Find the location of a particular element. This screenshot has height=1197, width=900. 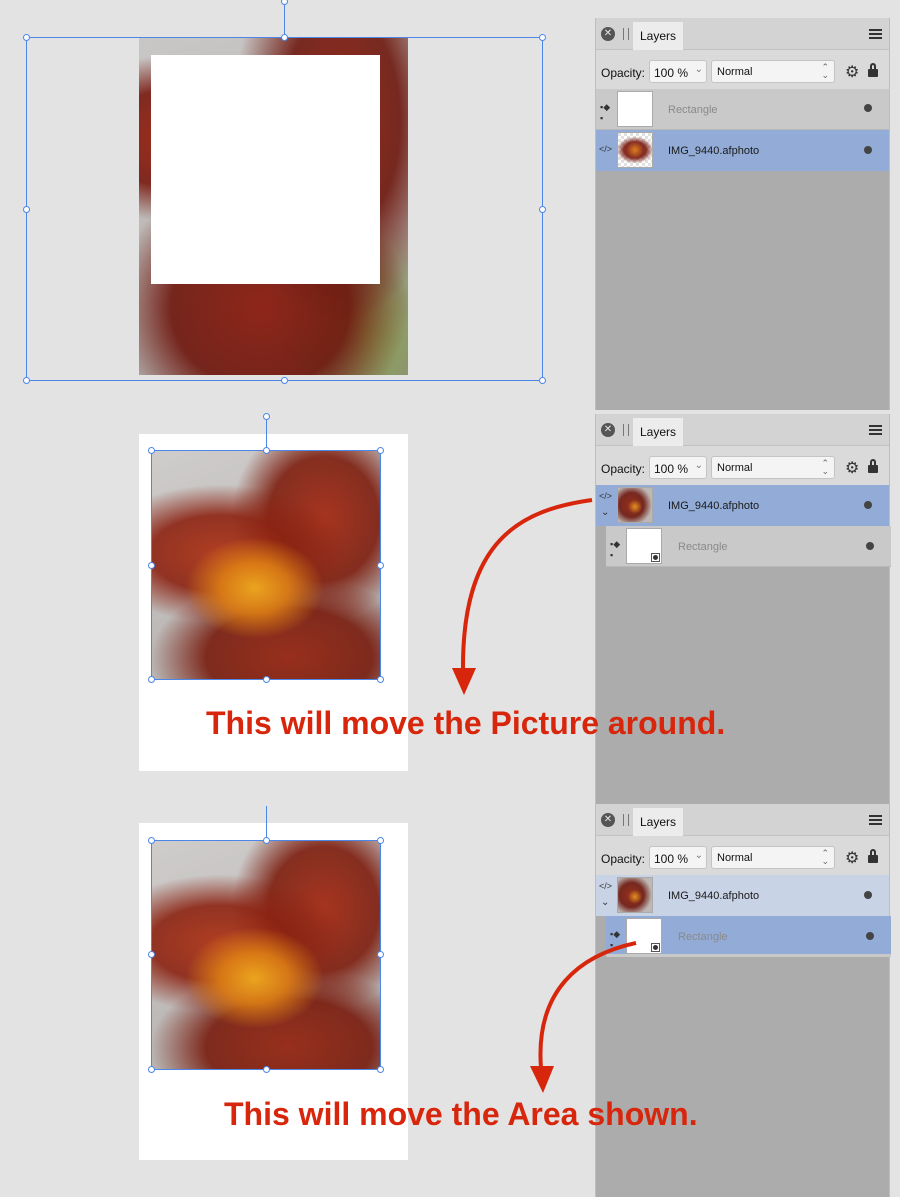

arrowhead-area is located at coordinates (542, 1079).